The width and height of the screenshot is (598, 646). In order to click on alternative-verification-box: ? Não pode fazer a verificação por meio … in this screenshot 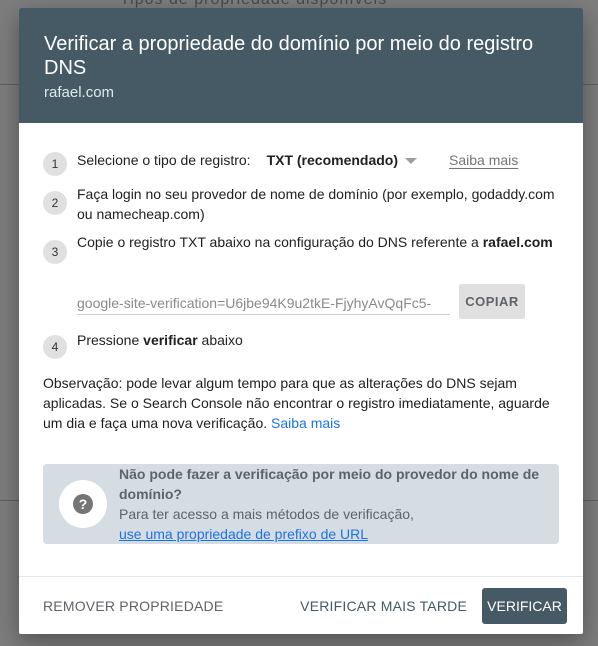, I will do `click(301, 504)`.